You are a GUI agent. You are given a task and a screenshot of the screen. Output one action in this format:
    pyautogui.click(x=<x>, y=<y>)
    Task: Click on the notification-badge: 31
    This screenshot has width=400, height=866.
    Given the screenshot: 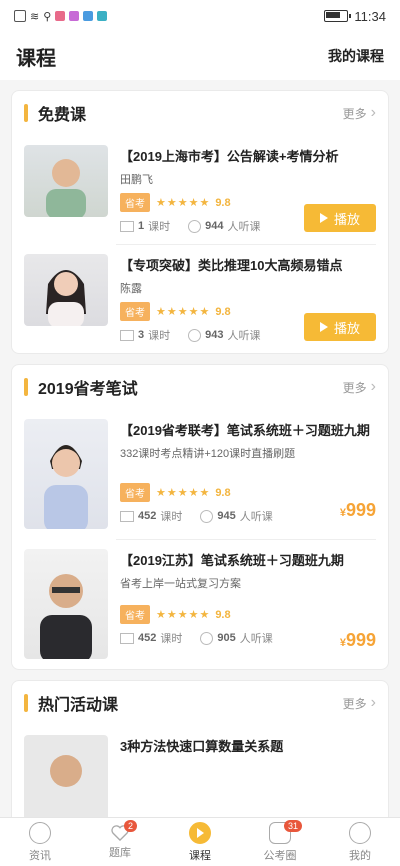 What is the action you would take?
    pyautogui.click(x=293, y=826)
    